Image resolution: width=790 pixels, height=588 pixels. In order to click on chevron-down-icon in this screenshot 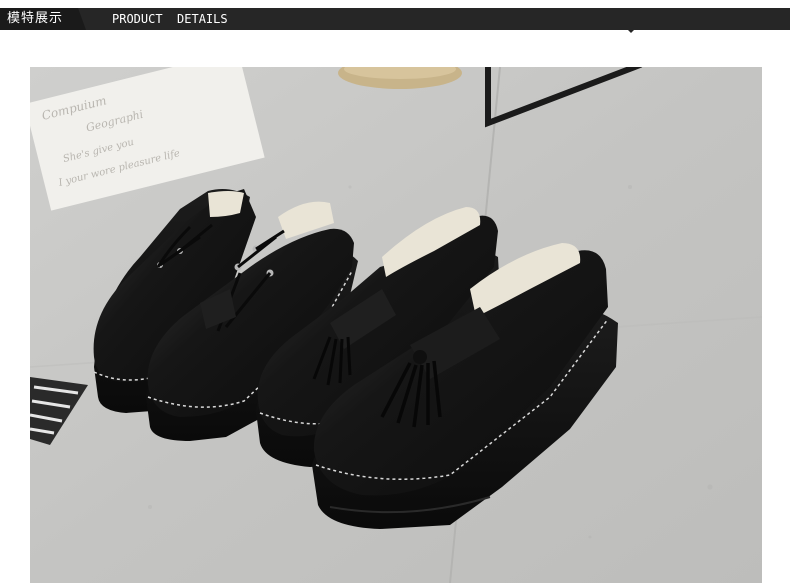, I will do `click(631, 30)`.